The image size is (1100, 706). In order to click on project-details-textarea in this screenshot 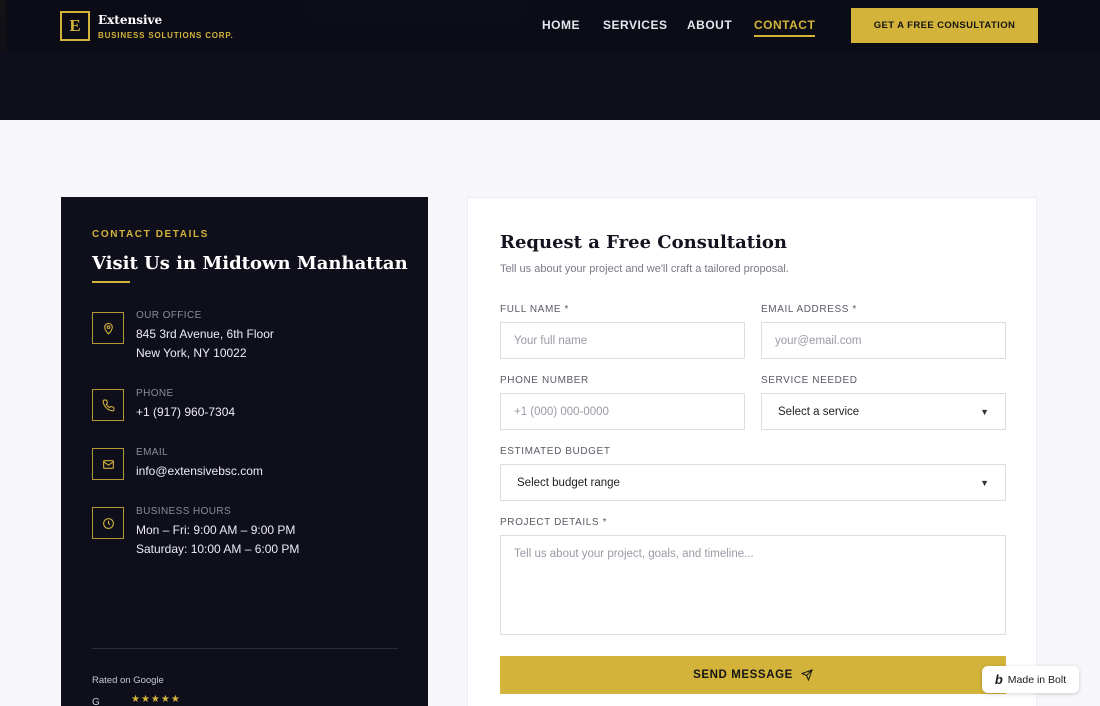, I will do `click(753, 585)`.